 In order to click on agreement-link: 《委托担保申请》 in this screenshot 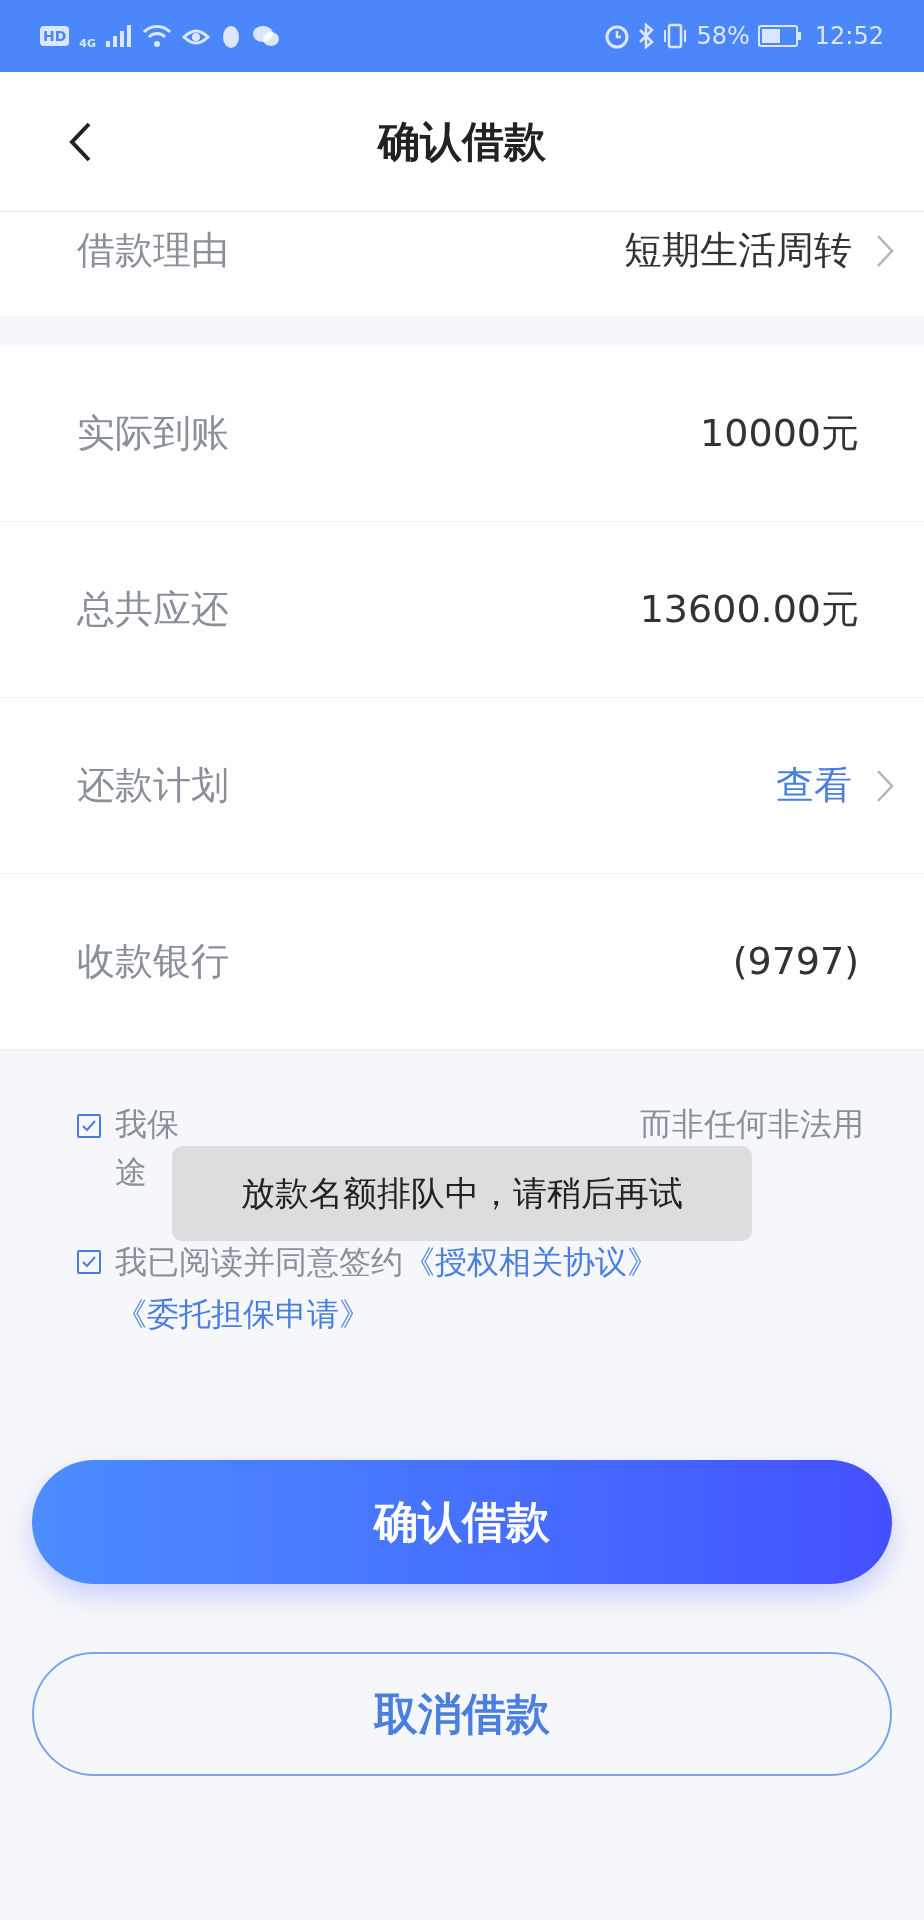, I will do `click(243, 1314)`.